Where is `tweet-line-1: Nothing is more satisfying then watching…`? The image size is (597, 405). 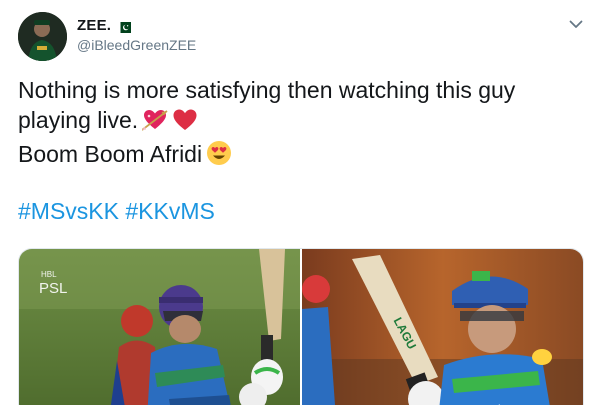
tweet-line-1: Nothing is more satisfying then watching… is located at coordinates (267, 90).